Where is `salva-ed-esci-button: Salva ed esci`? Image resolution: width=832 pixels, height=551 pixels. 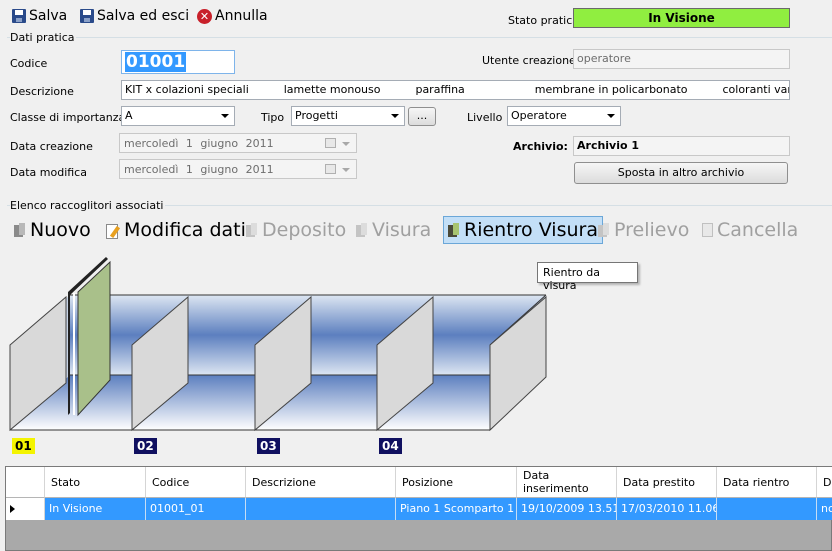 salva-ed-esci-button: Salva ed esci is located at coordinates (134, 16).